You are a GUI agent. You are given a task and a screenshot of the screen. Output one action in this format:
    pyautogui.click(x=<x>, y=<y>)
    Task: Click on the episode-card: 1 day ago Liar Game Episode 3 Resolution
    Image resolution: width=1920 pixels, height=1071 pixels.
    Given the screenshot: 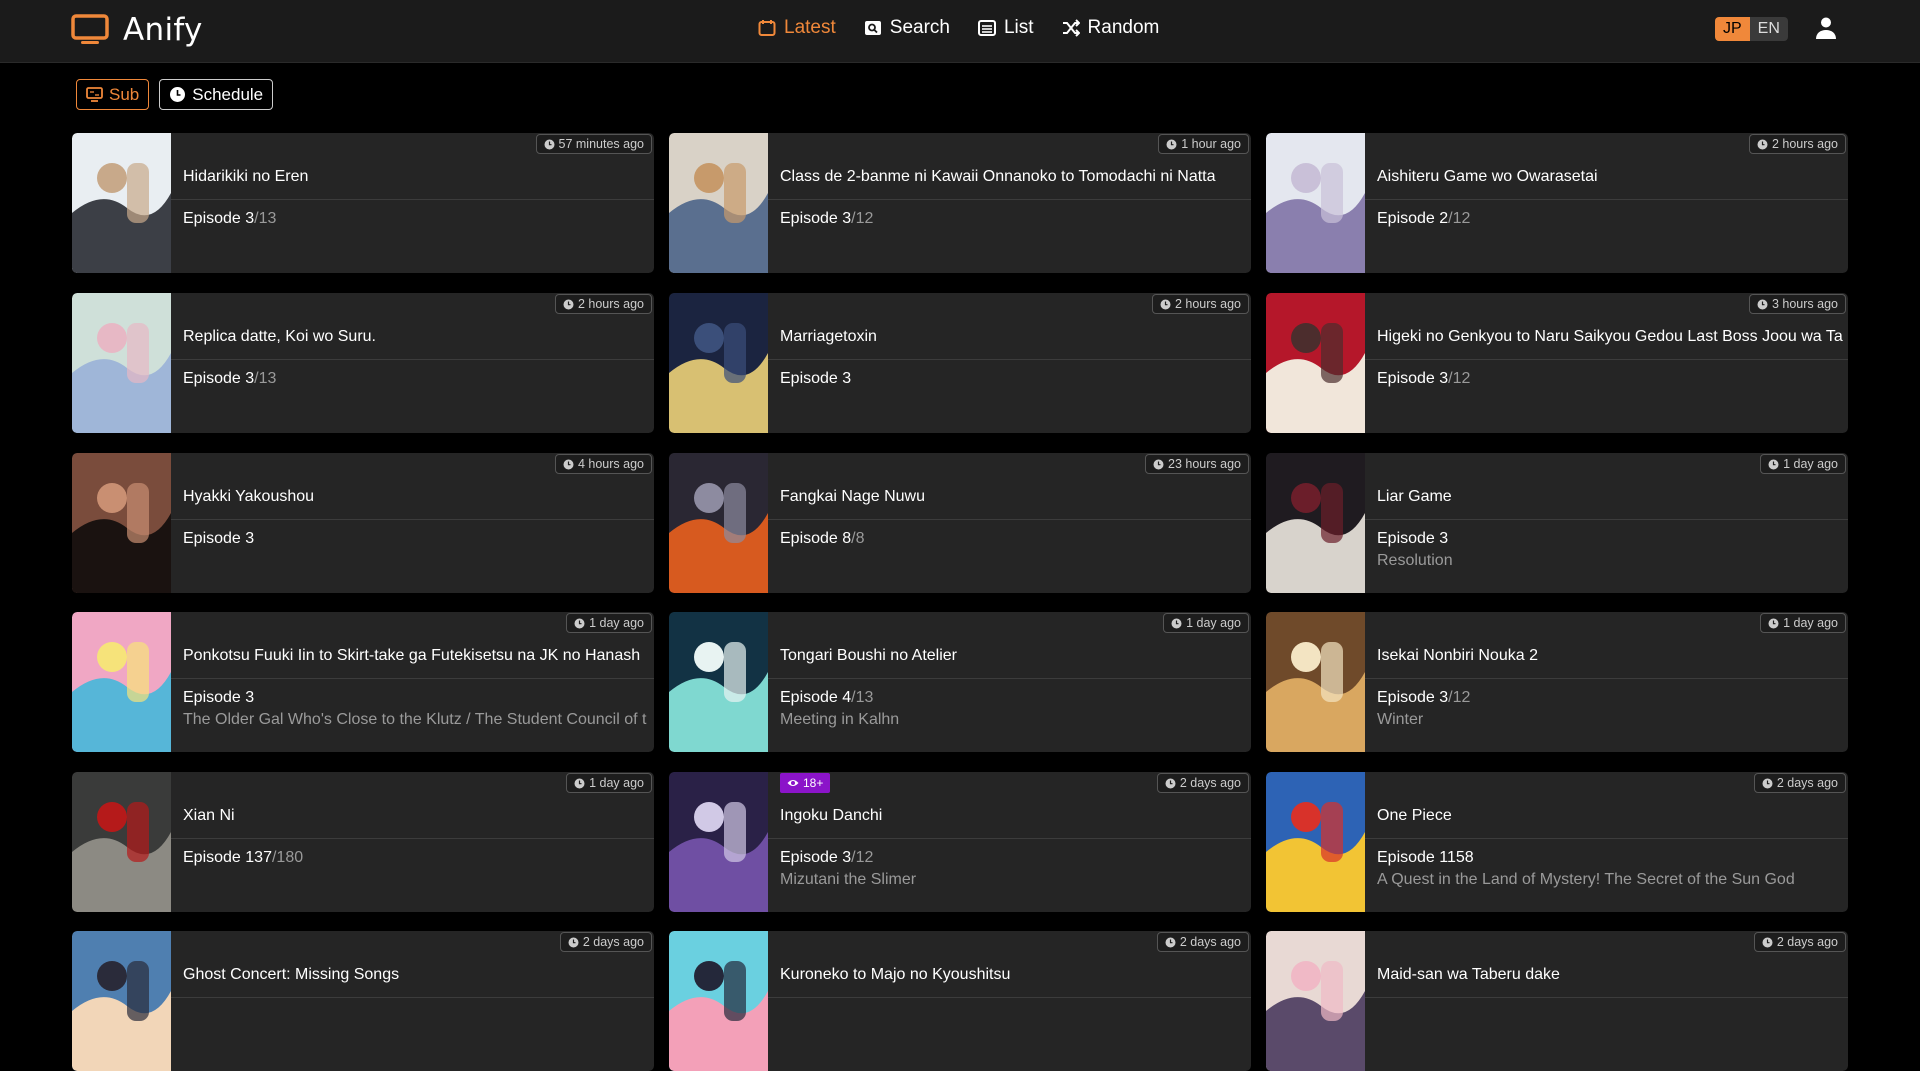 What is the action you would take?
    pyautogui.click(x=1557, y=523)
    